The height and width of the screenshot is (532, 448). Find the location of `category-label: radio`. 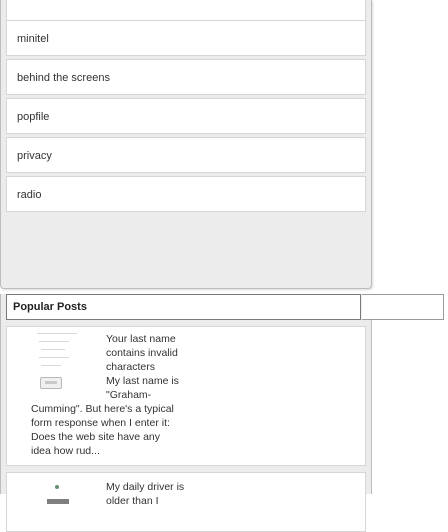

category-label: radio is located at coordinates (29, 195).